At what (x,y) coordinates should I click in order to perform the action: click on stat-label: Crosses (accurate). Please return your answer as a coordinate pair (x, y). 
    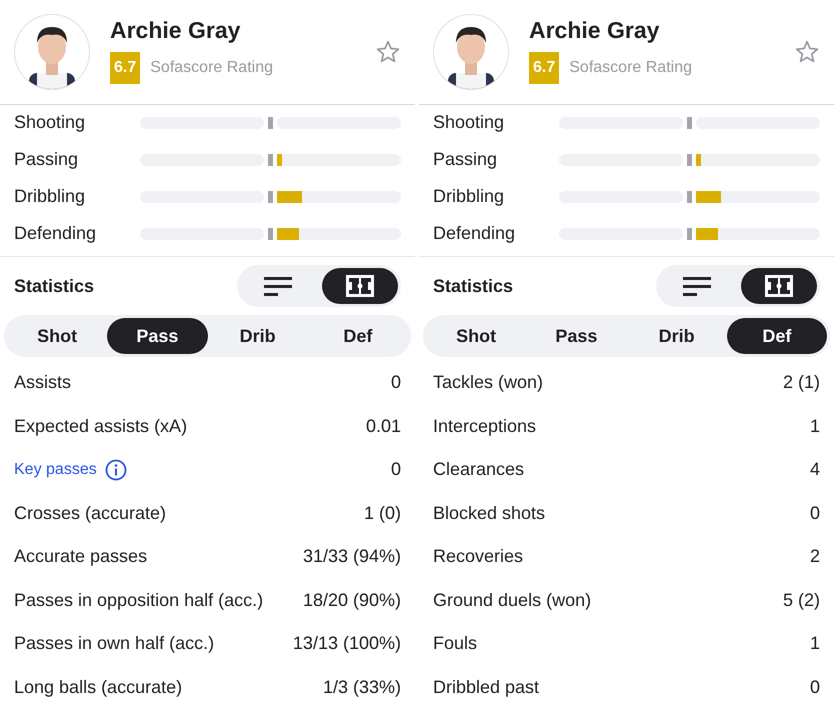
    Looking at the image, I should click on (90, 513).